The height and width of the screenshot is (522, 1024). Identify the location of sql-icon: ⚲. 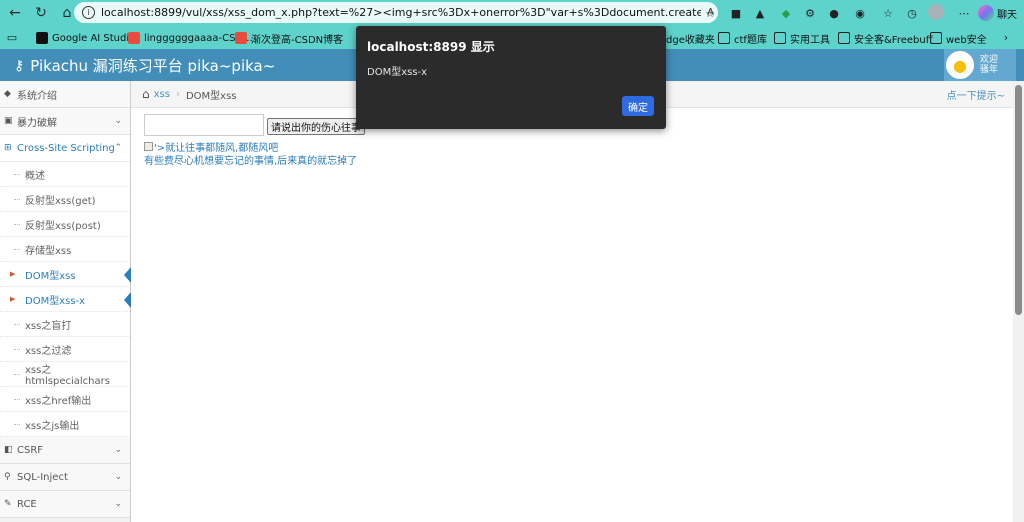
(7, 477).